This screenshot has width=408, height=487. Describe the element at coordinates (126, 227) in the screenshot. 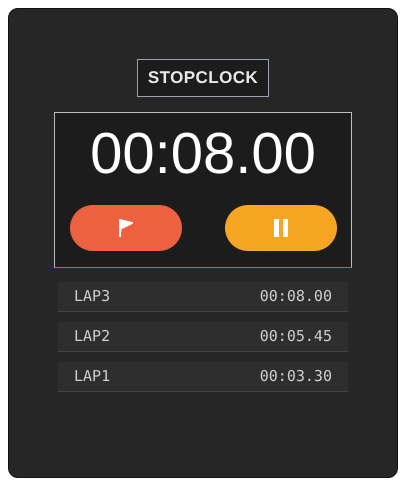

I see `lap-button` at that location.